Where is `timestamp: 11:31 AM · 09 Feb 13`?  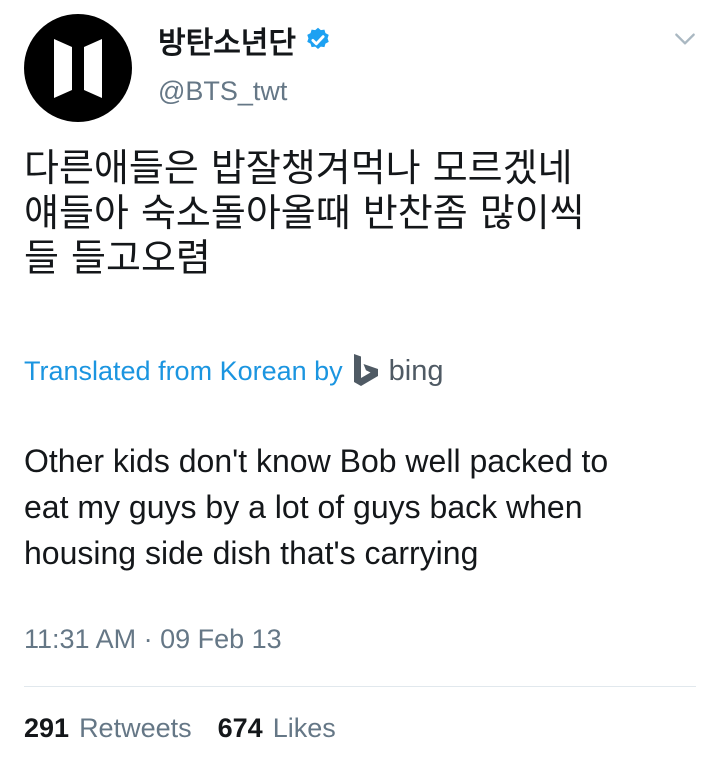 timestamp: 11:31 AM · 09 Feb 13 is located at coordinates (153, 639).